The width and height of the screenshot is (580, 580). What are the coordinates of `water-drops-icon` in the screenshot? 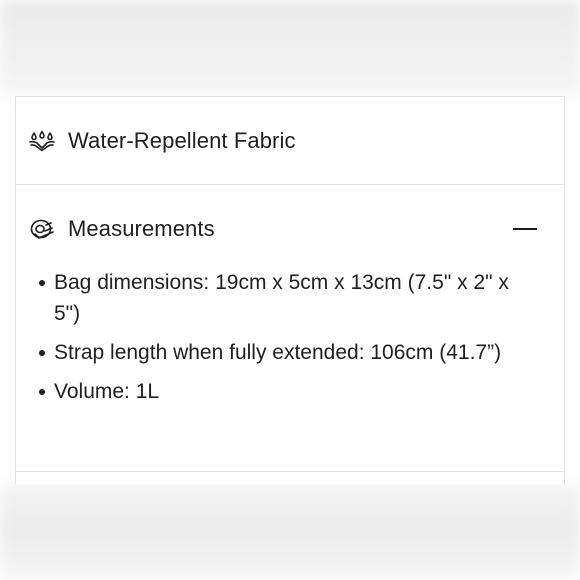 It's located at (42, 141).